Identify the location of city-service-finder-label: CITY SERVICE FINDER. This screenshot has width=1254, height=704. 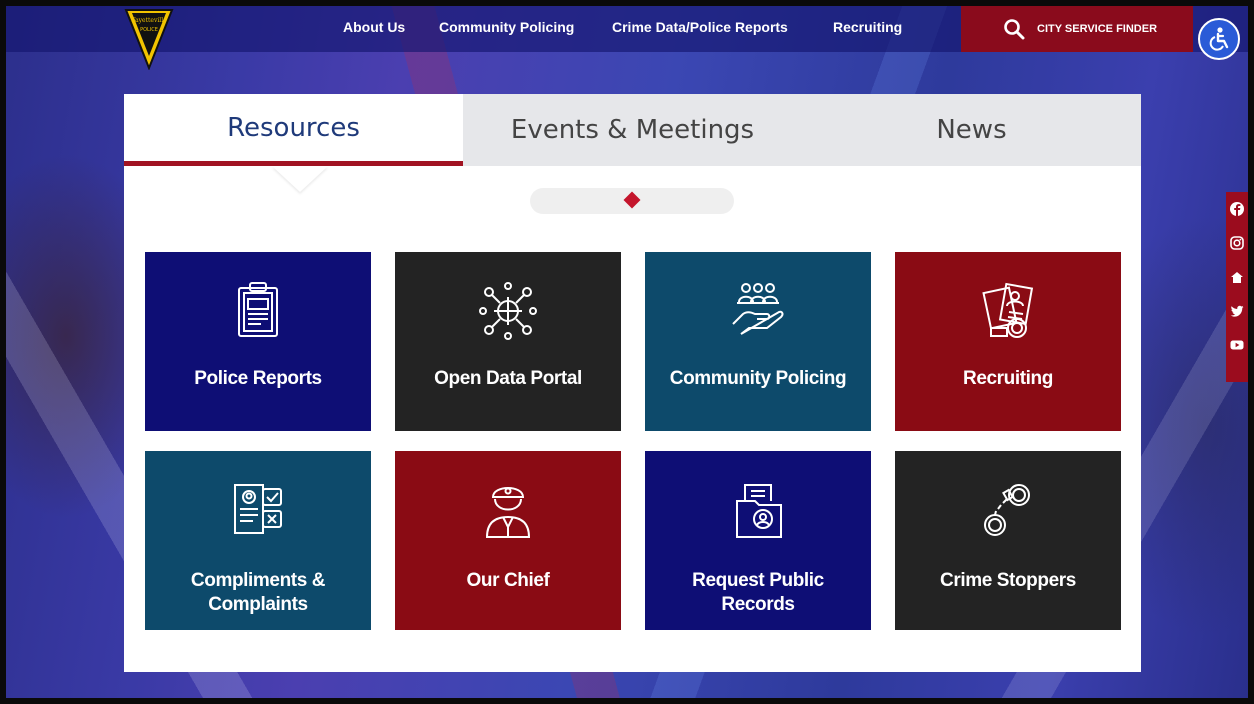
(1097, 29).